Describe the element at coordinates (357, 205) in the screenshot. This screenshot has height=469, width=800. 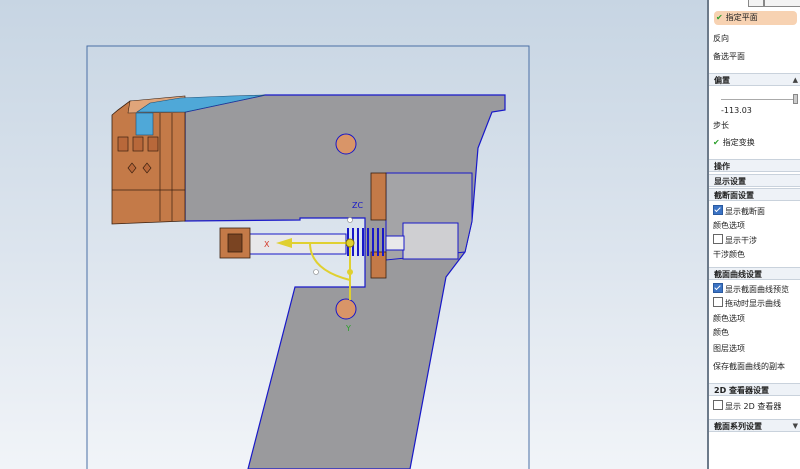
I see `axis-label-zc: ZC` at that location.